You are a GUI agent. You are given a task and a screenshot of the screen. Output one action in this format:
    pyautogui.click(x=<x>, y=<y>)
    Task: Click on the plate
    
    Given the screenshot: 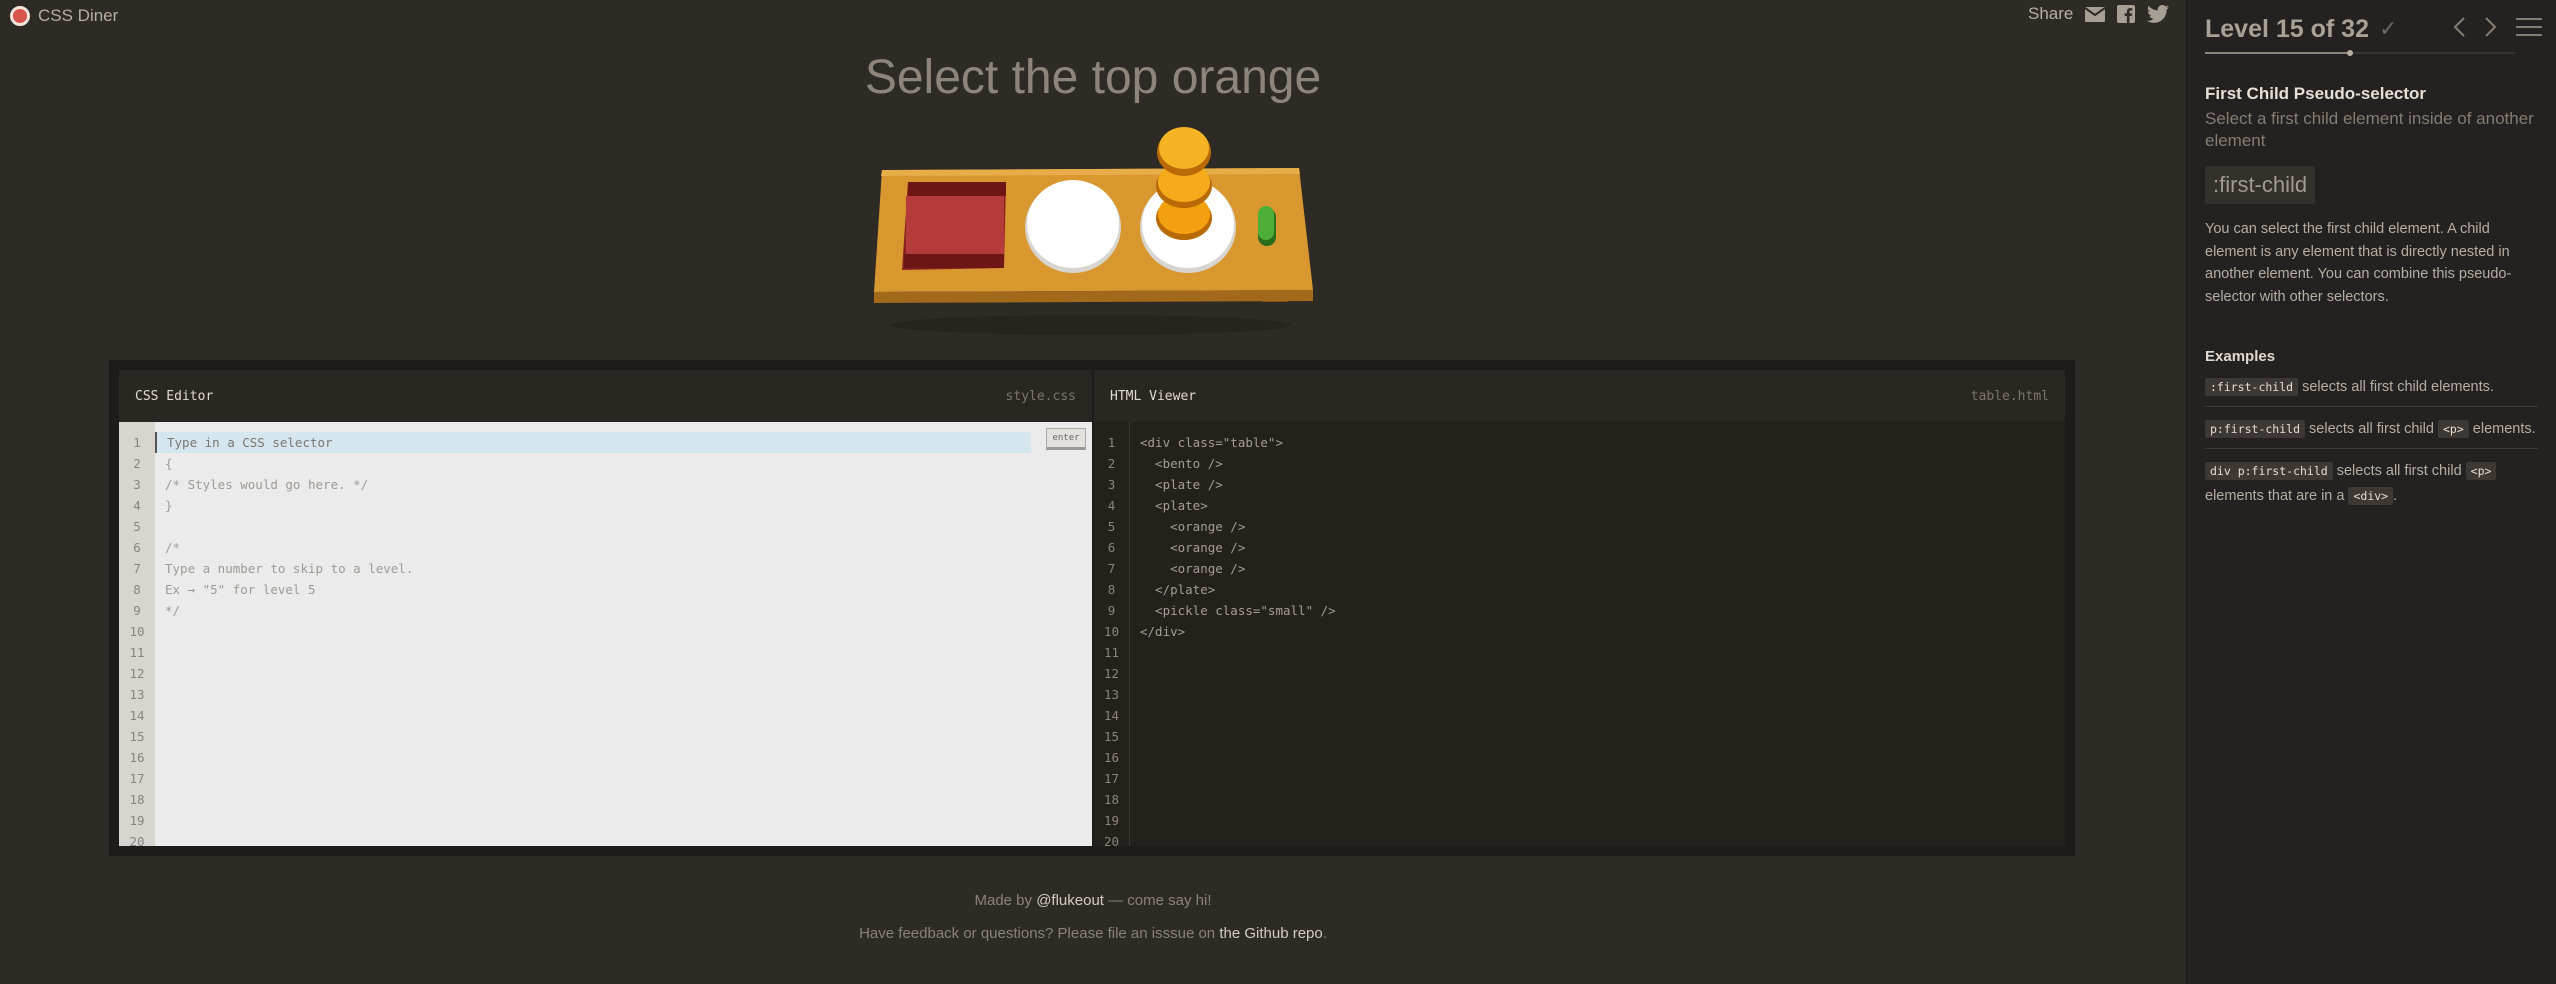 What is the action you would take?
    pyautogui.click(x=1073, y=226)
    